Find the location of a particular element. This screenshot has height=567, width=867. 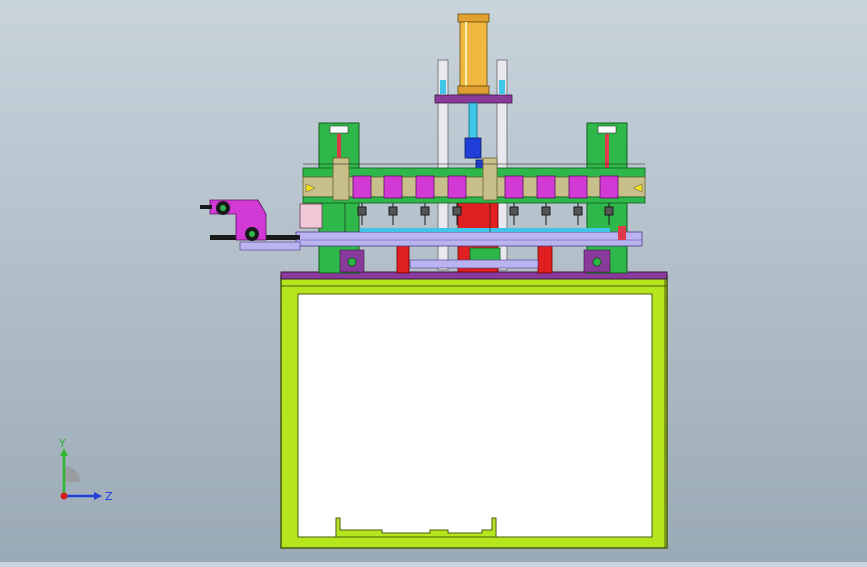

left-feeder is located at coordinates (233, 220).